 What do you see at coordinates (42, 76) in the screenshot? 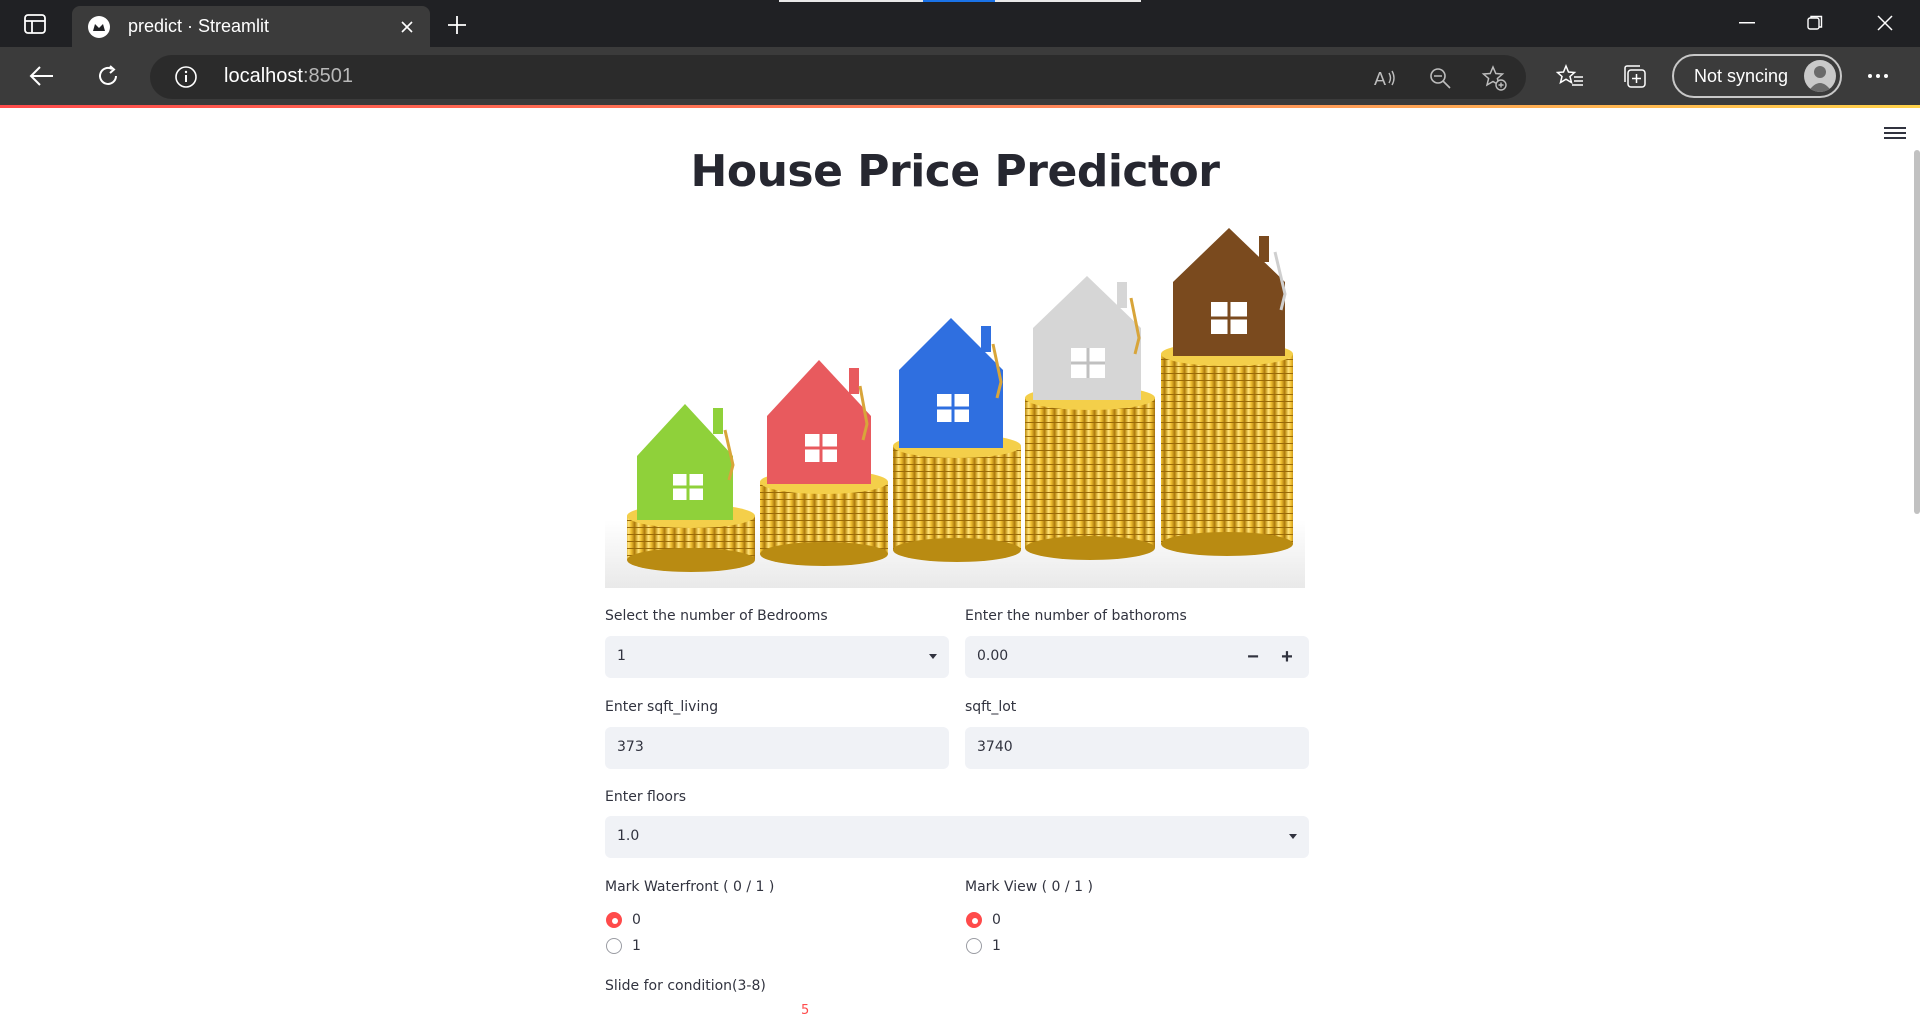
I see `back-icon` at bounding box center [42, 76].